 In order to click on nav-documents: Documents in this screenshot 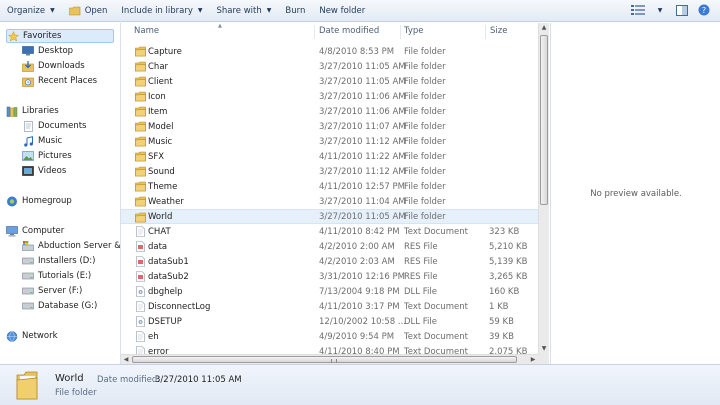, I will do `click(54, 126)`.